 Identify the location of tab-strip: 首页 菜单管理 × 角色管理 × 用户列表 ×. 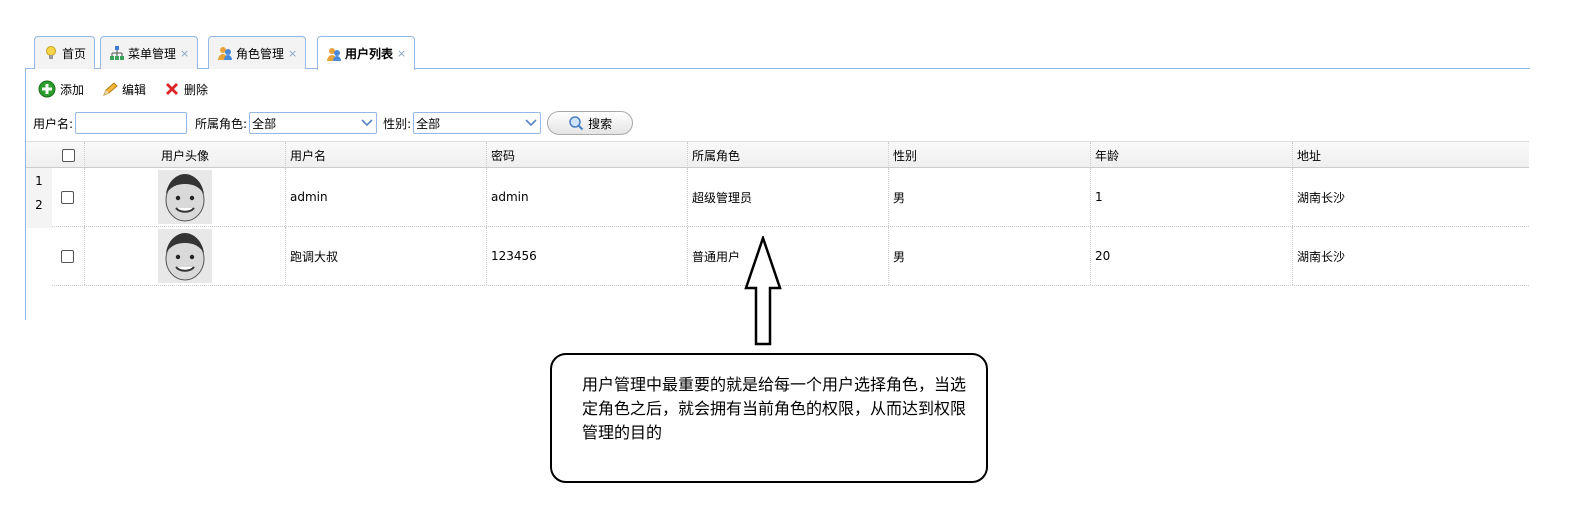
(777, 51).